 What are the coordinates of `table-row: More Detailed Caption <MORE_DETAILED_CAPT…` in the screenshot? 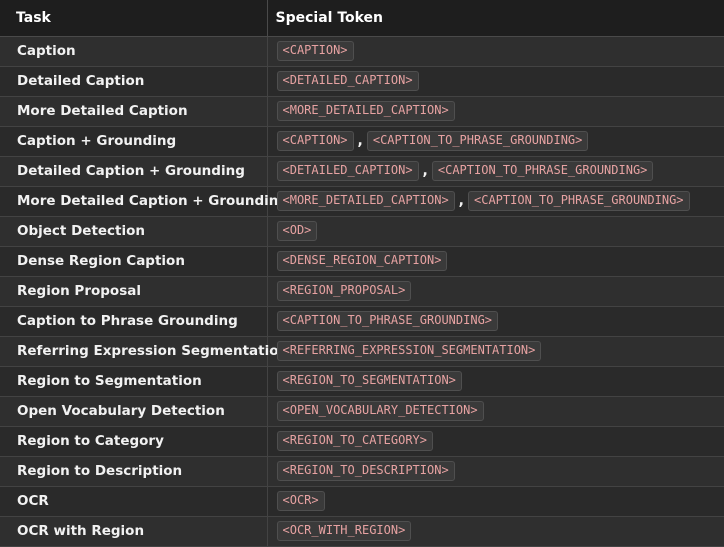 It's located at (362, 111).